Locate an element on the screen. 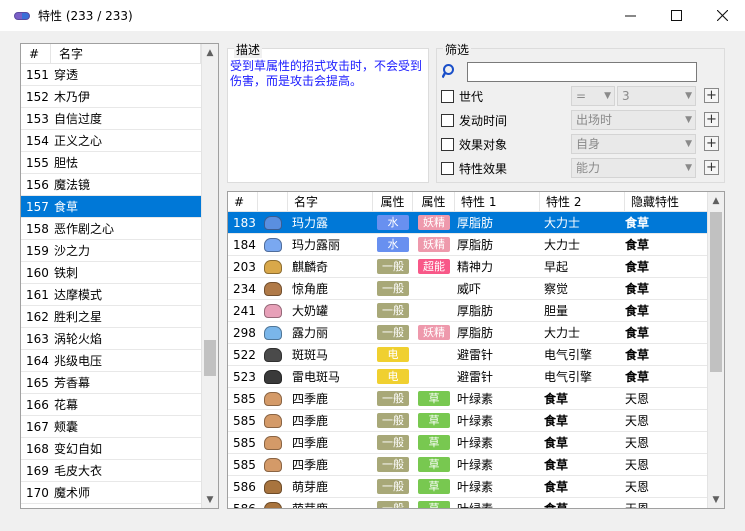 The image size is (745, 531). effect-add-button: + is located at coordinates (711, 167).